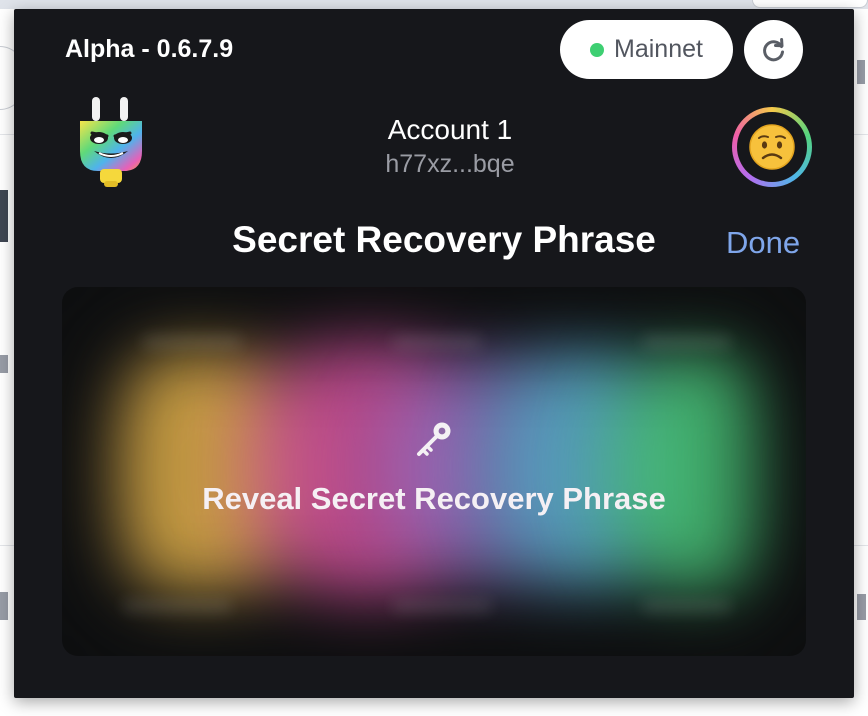 The height and width of the screenshot is (716, 868). Describe the element at coordinates (434, 4) in the screenshot. I see `browser-top-bar` at that location.